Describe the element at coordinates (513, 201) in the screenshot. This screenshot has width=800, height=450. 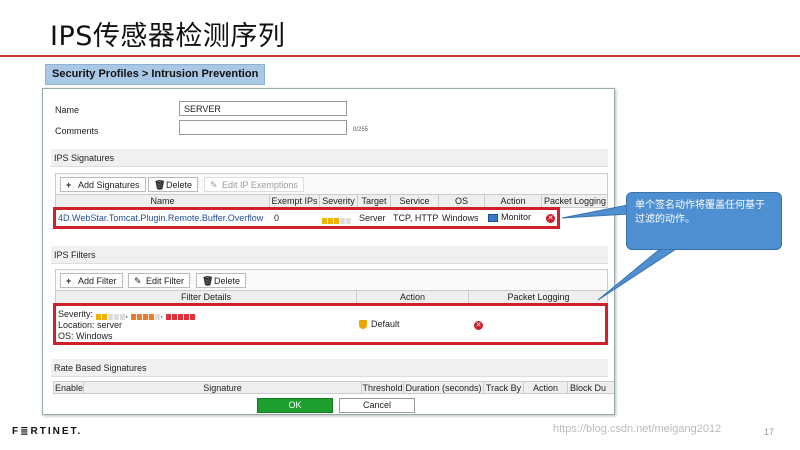
I see `col-action: Action` at that location.